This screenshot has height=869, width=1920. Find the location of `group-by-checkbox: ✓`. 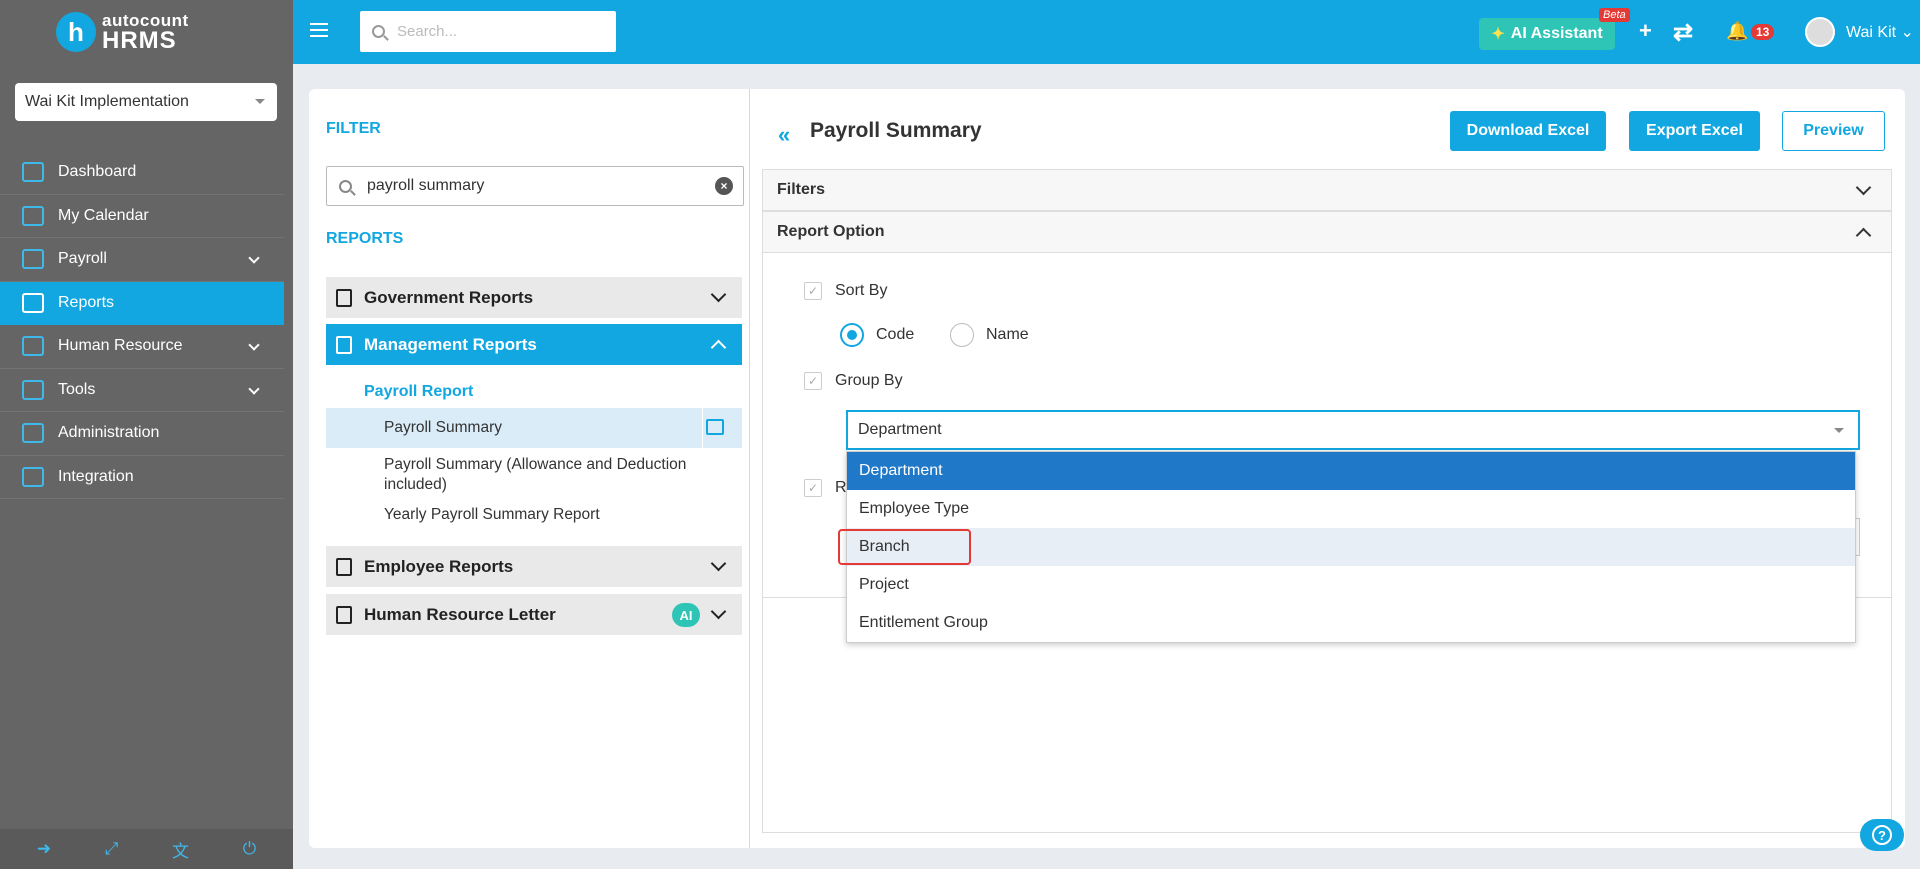

group-by-checkbox: ✓ is located at coordinates (813, 381).